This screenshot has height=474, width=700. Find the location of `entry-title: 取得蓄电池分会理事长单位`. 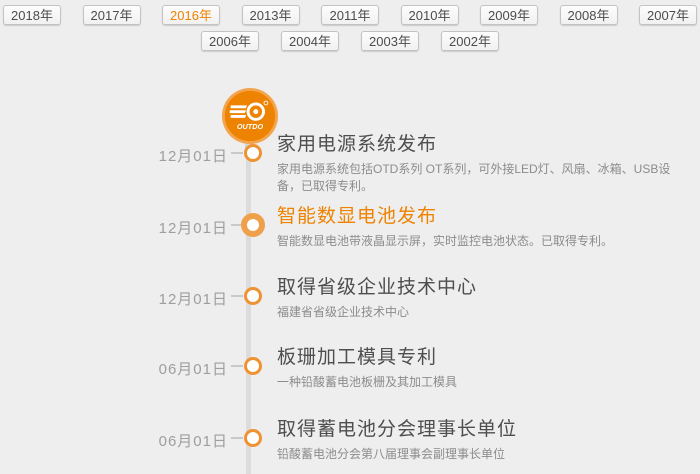

entry-title: 取得蓄电池分会理事长单位 is located at coordinates (483, 429).